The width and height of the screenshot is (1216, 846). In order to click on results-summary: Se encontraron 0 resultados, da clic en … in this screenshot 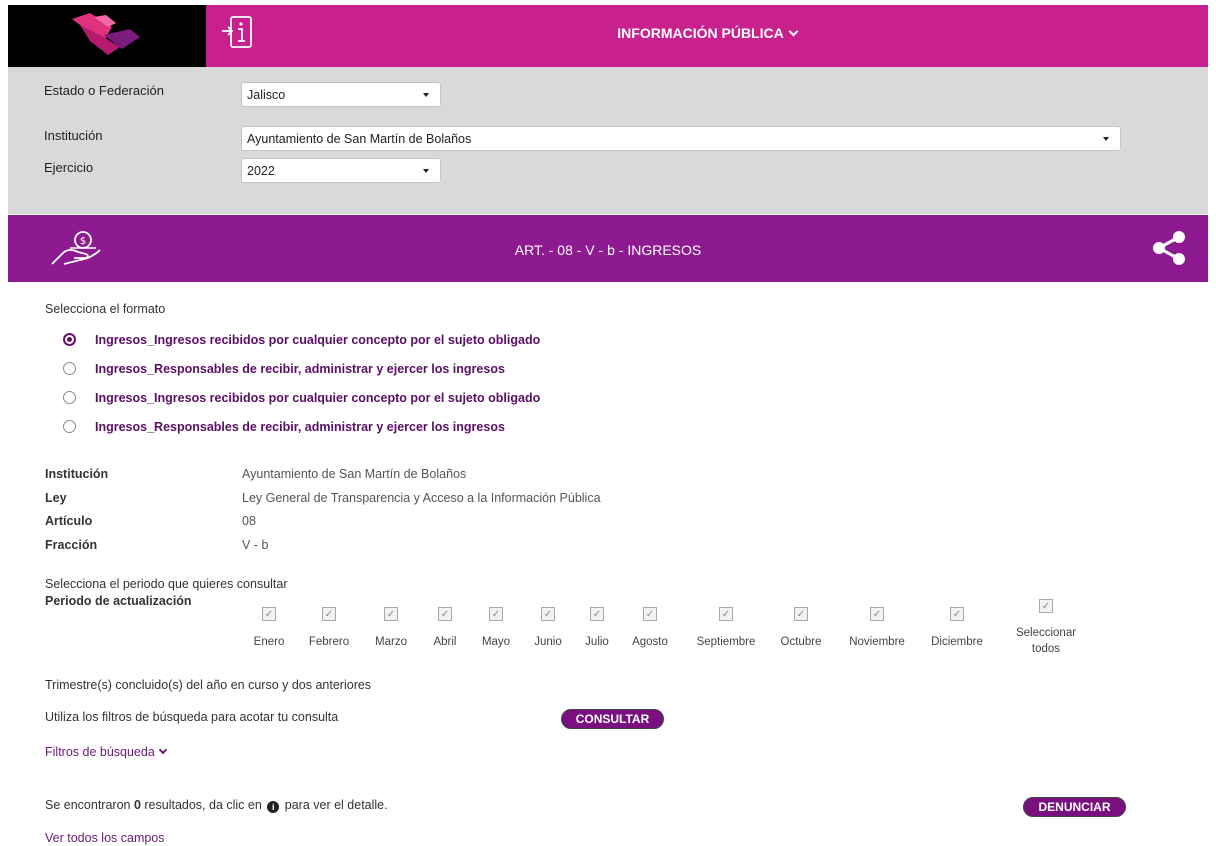, I will do `click(216, 805)`.